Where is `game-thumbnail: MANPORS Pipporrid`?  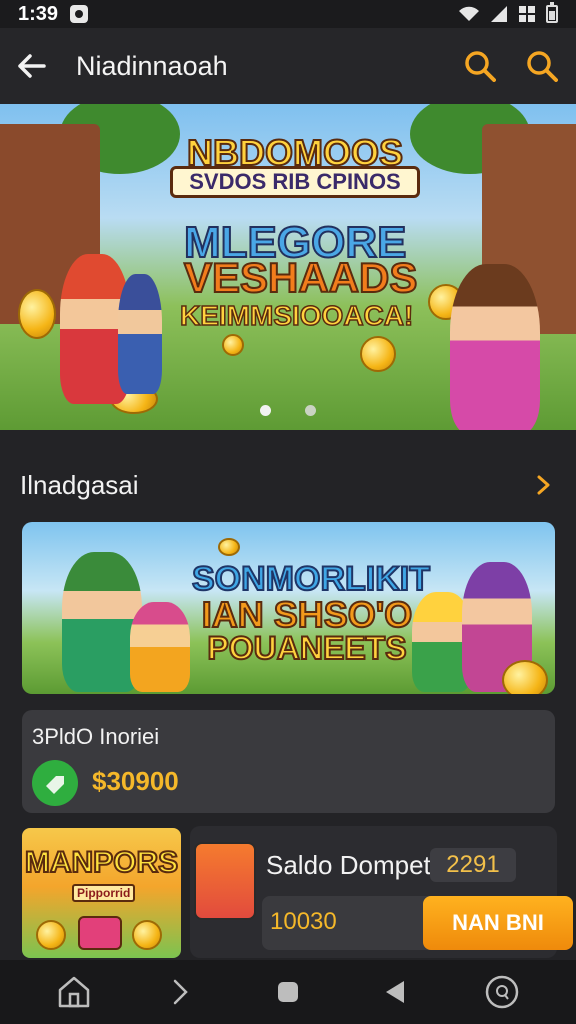
game-thumbnail: MANPORS Pipporrid is located at coordinates (101, 893).